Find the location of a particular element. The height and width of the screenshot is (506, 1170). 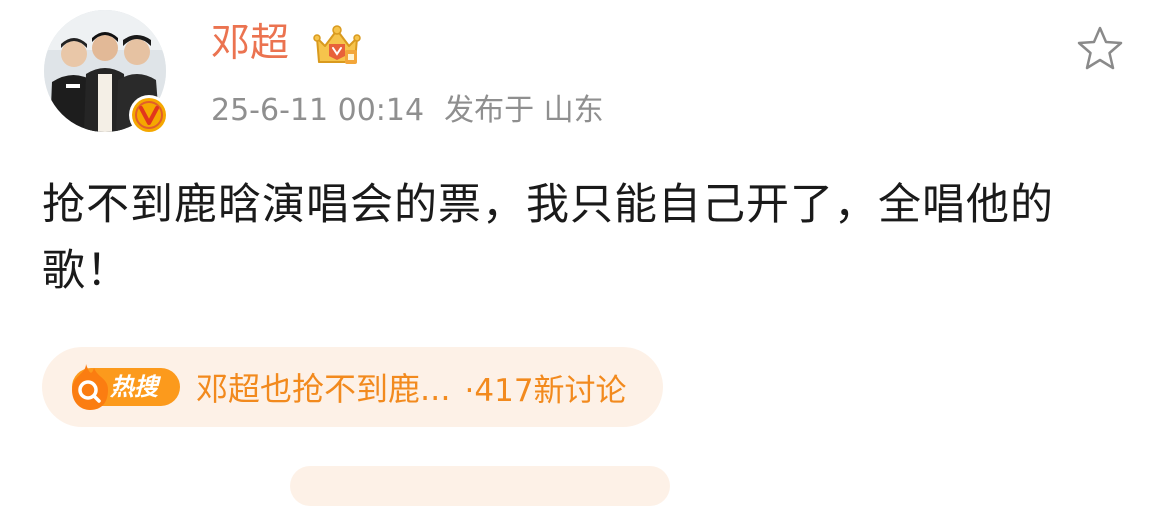

hot-search-badge: 热搜 is located at coordinates (123, 387).